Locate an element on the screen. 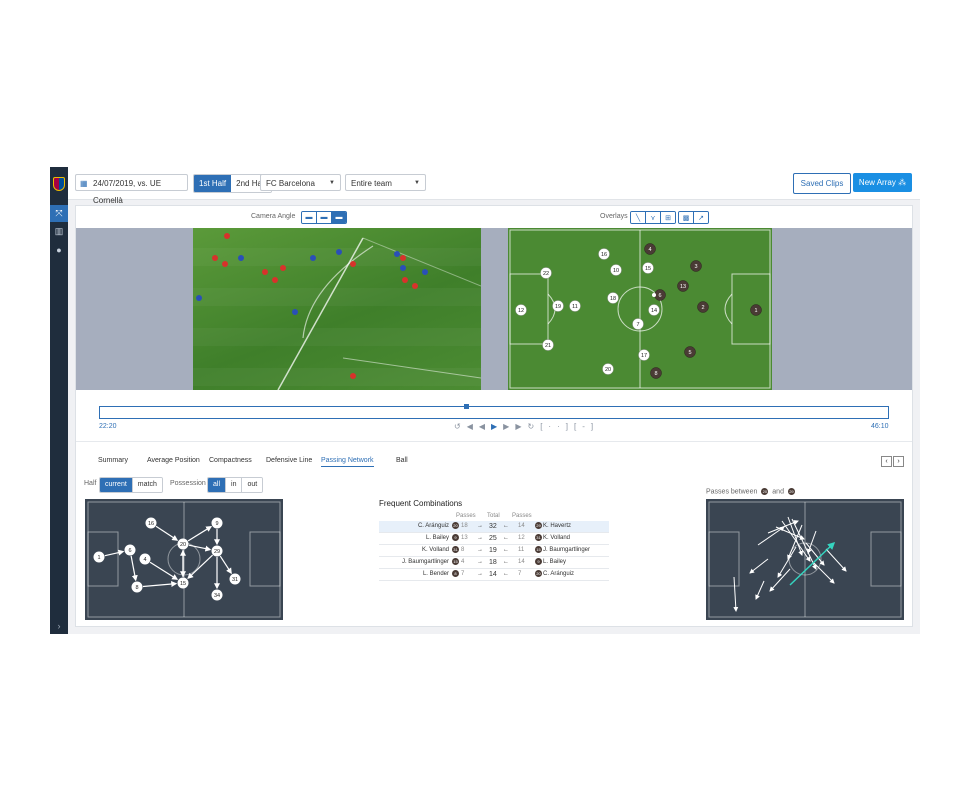  rewind-5-icon: ↺ is located at coordinates (460, 426).